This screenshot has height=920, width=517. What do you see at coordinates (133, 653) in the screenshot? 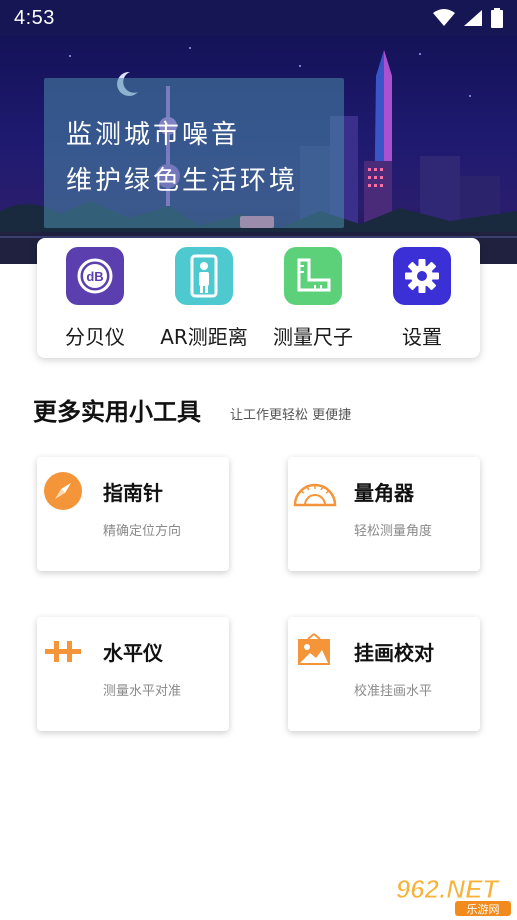
I see `tool-title: 水平仪` at bounding box center [133, 653].